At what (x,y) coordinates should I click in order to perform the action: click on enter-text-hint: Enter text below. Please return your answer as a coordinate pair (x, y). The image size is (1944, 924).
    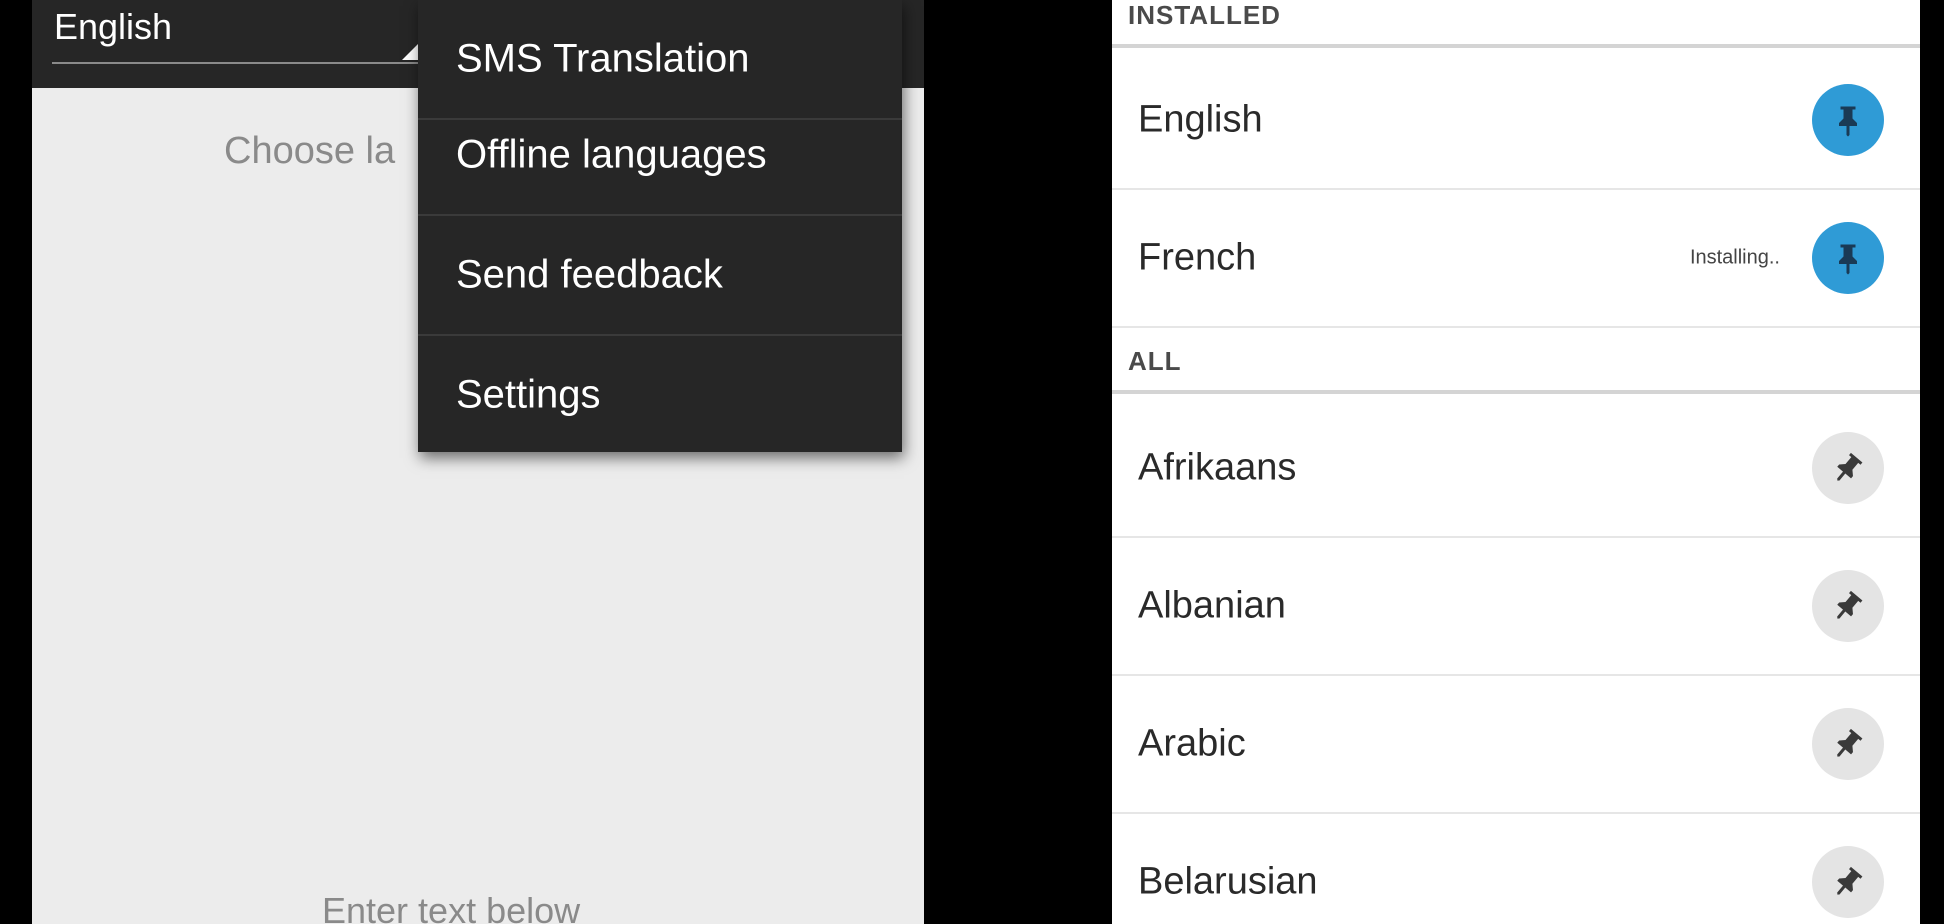
    Looking at the image, I should click on (451, 907).